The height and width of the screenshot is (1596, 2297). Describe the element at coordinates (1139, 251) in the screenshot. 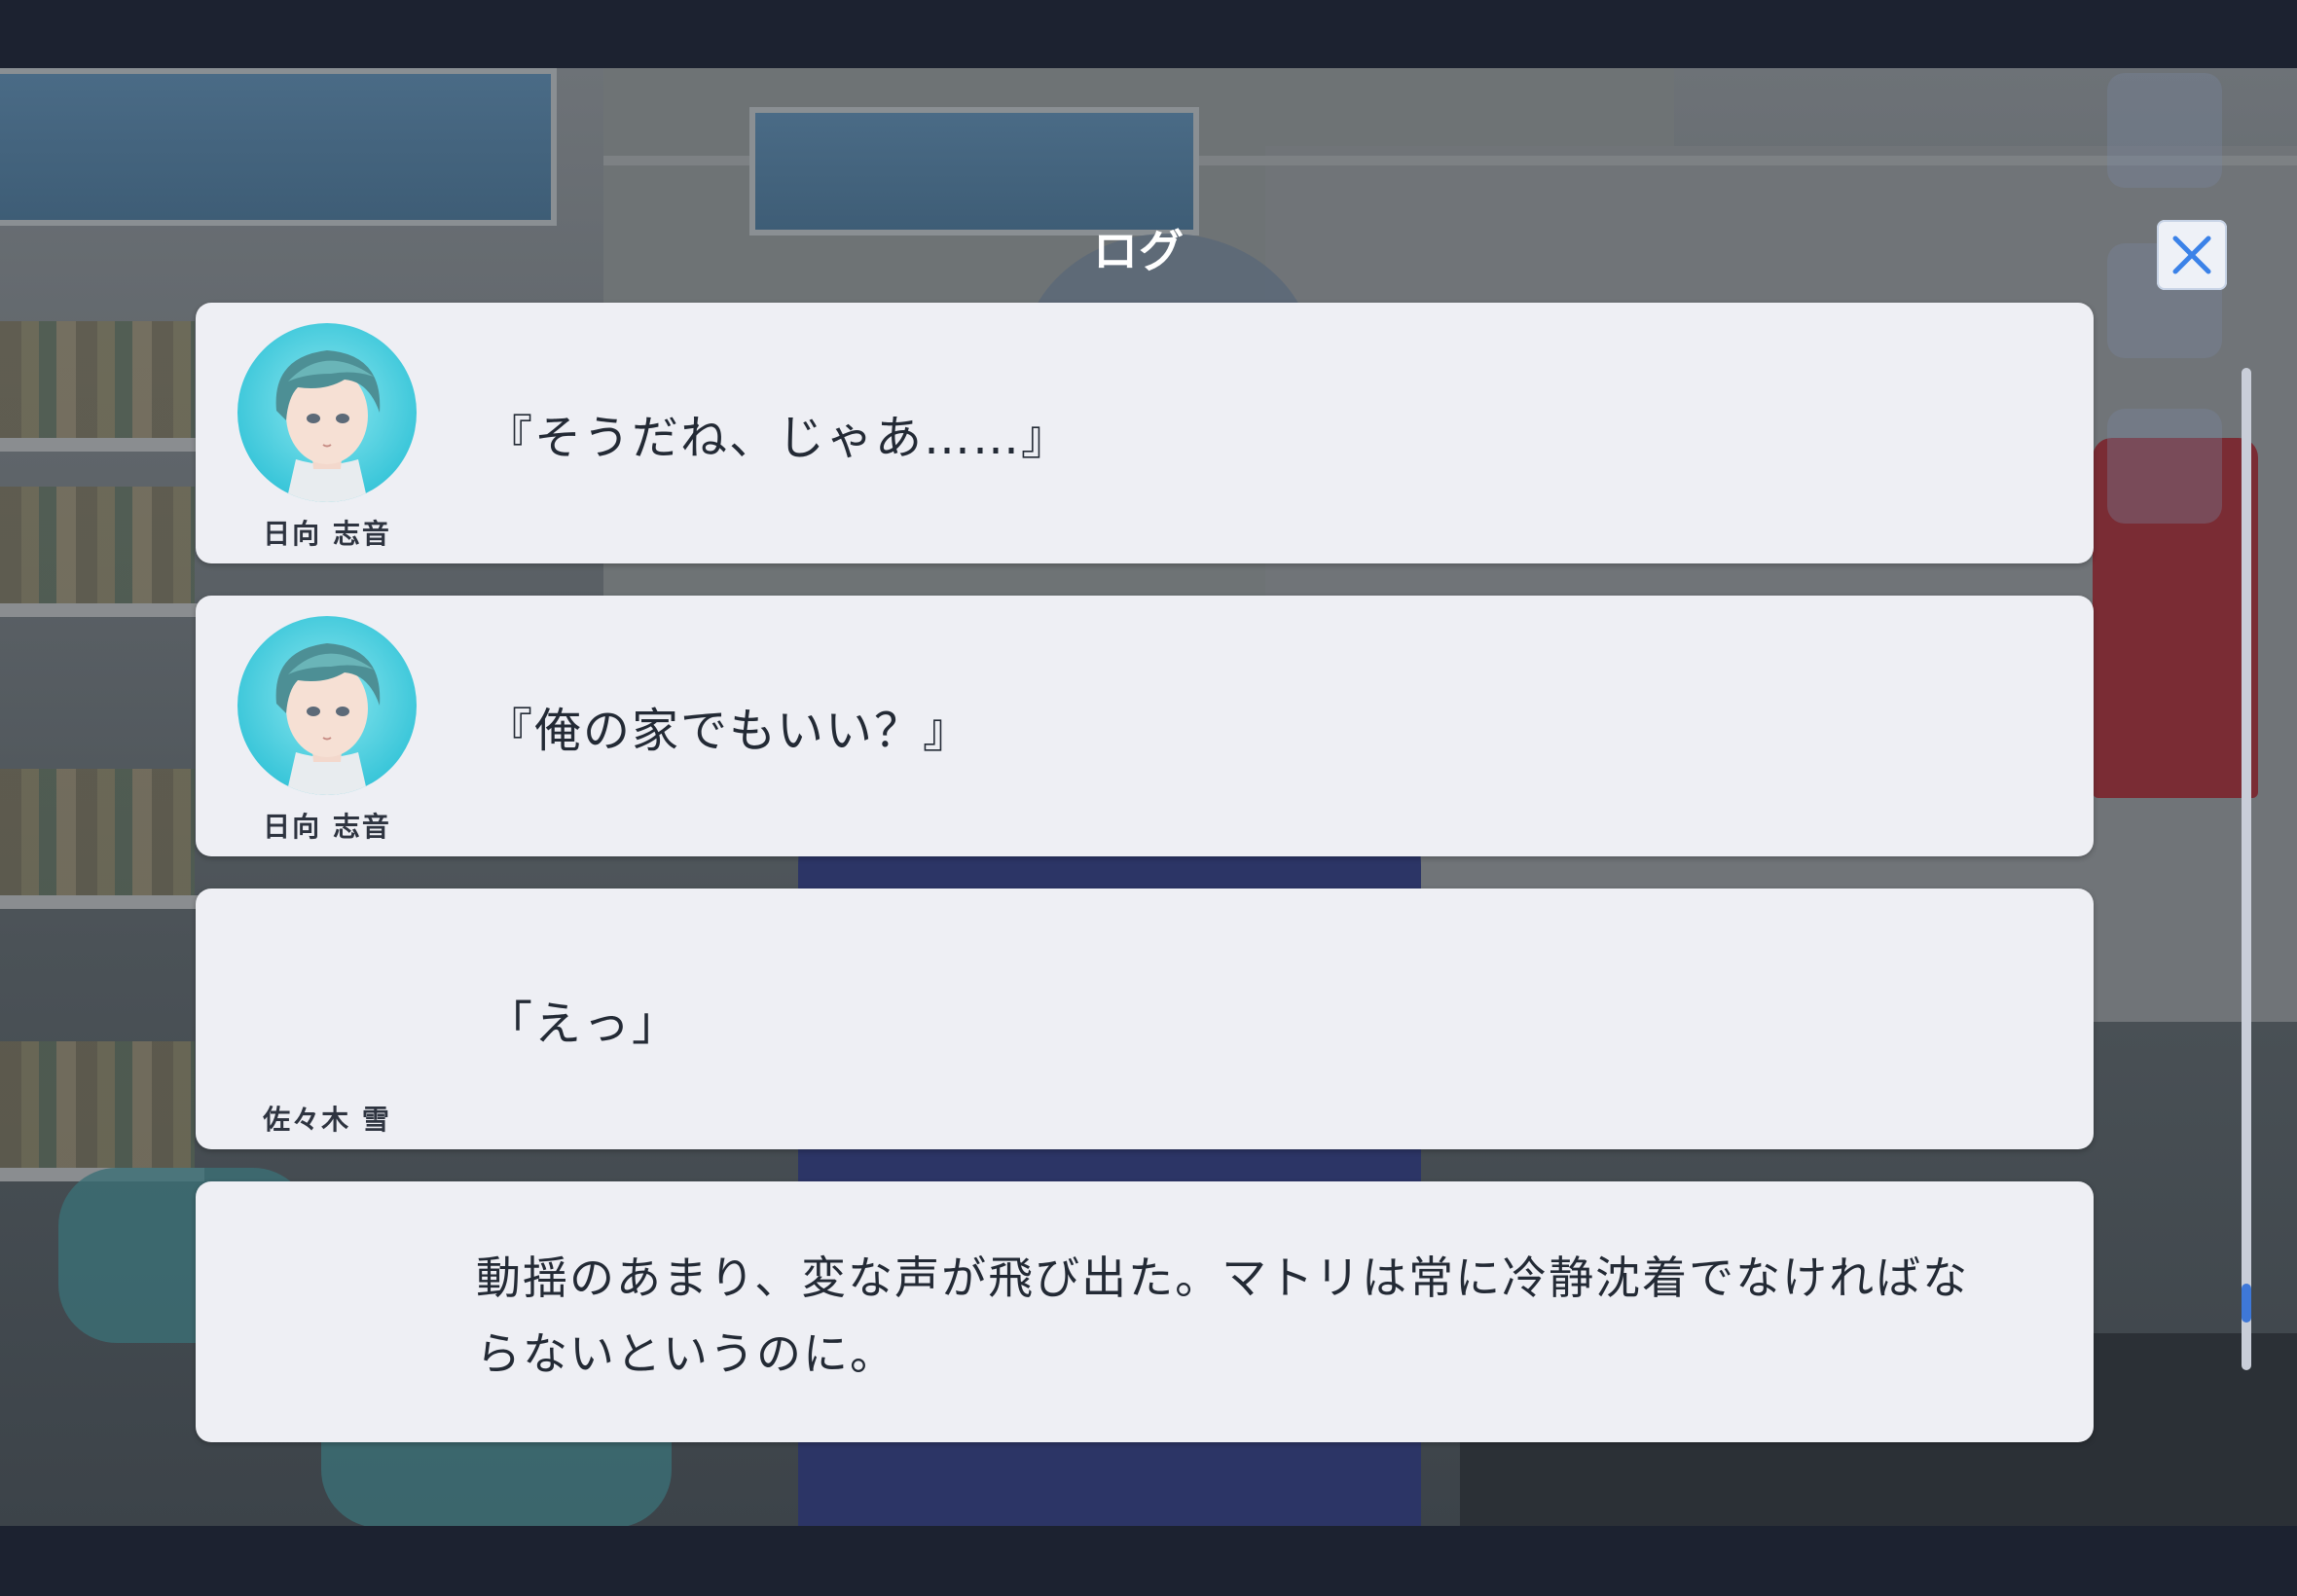

I see `log-title: ログ` at that location.